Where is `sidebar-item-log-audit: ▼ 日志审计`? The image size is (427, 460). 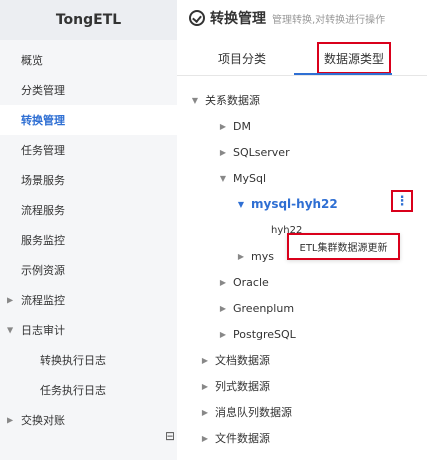 sidebar-item-log-audit: ▼ 日志审计 is located at coordinates (88, 330).